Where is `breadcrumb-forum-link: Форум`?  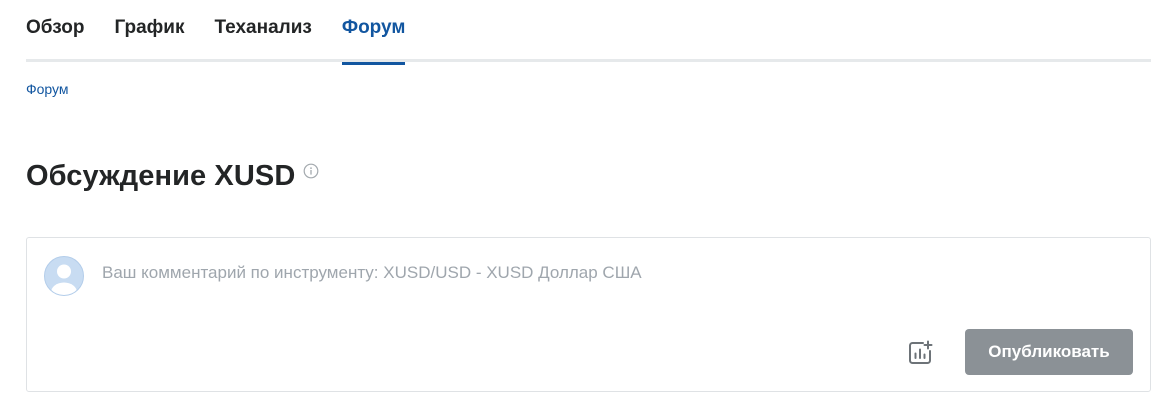
breadcrumb-forum-link: Форум is located at coordinates (47, 89).